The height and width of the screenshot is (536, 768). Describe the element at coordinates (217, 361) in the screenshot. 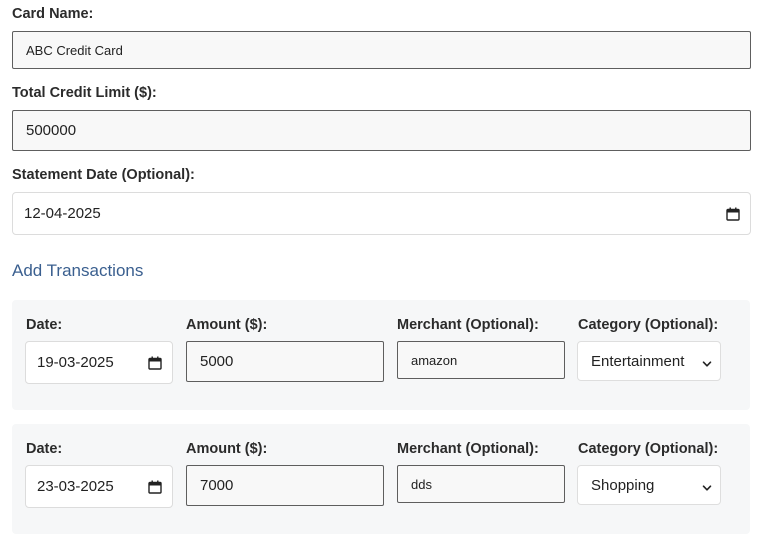

I see `transaction-amount-value: 5000` at that location.